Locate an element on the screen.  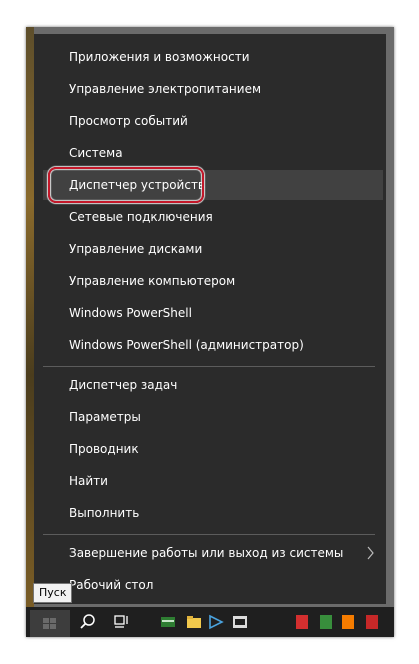
menu-item-label: Управление компьютером is located at coordinates (152, 281).